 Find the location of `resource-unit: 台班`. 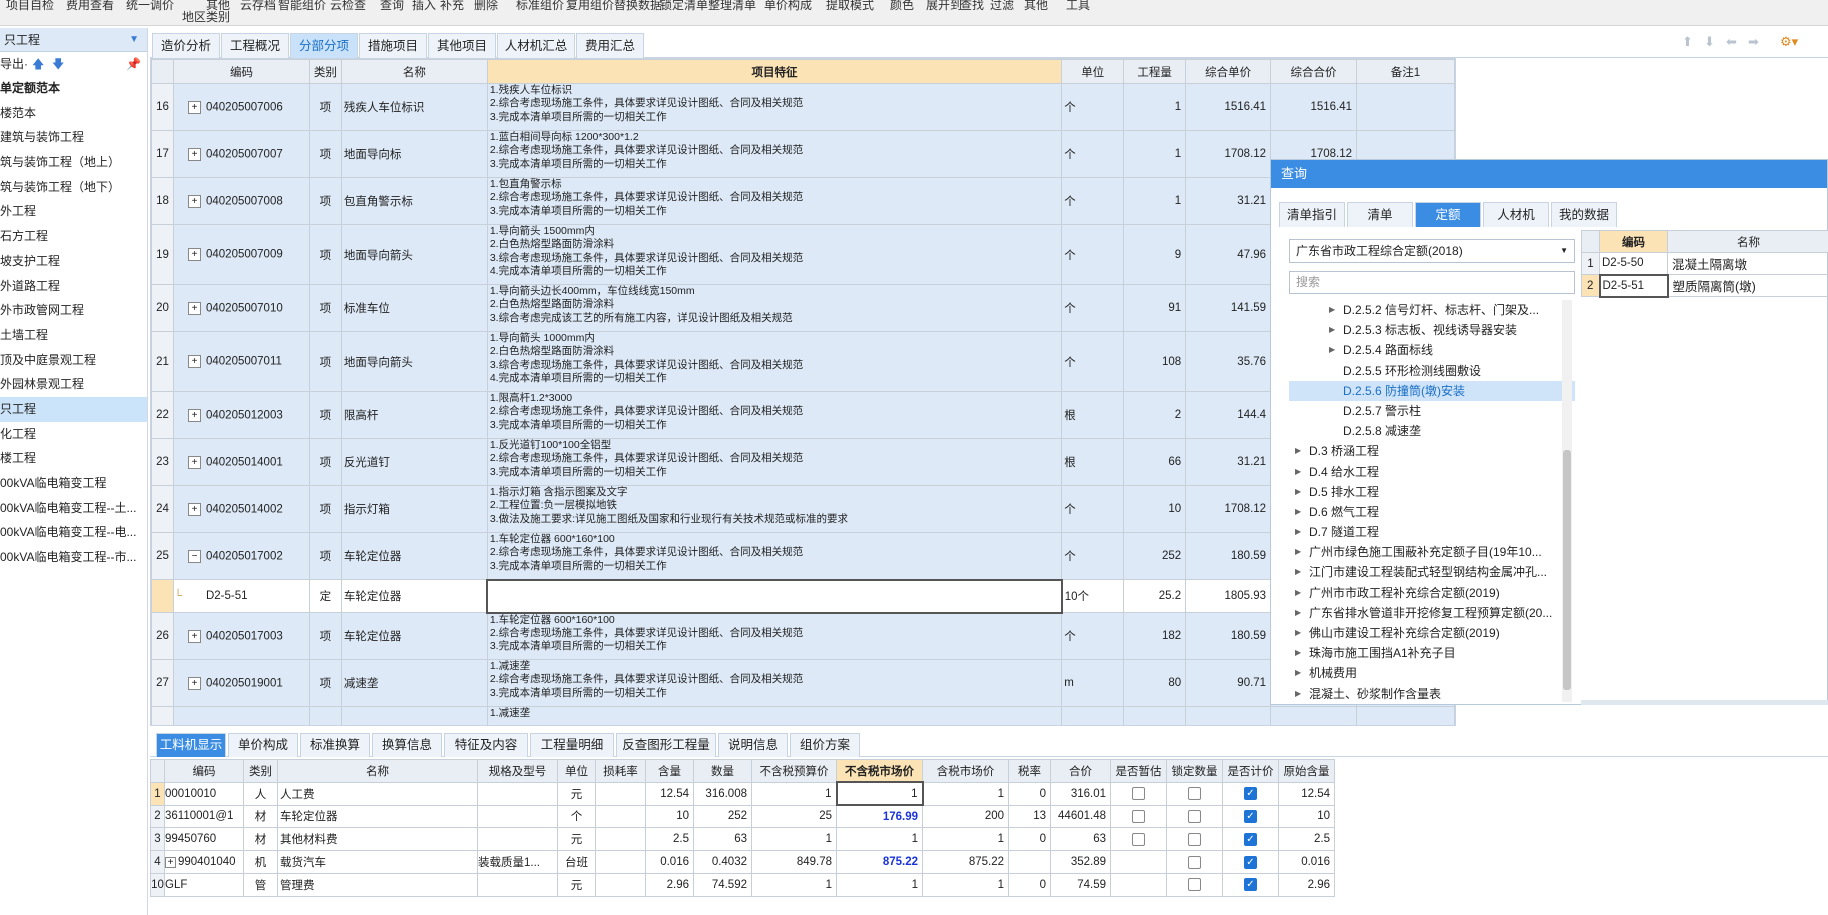

resource-unit: 台班 is located at coordinates (576, 862).